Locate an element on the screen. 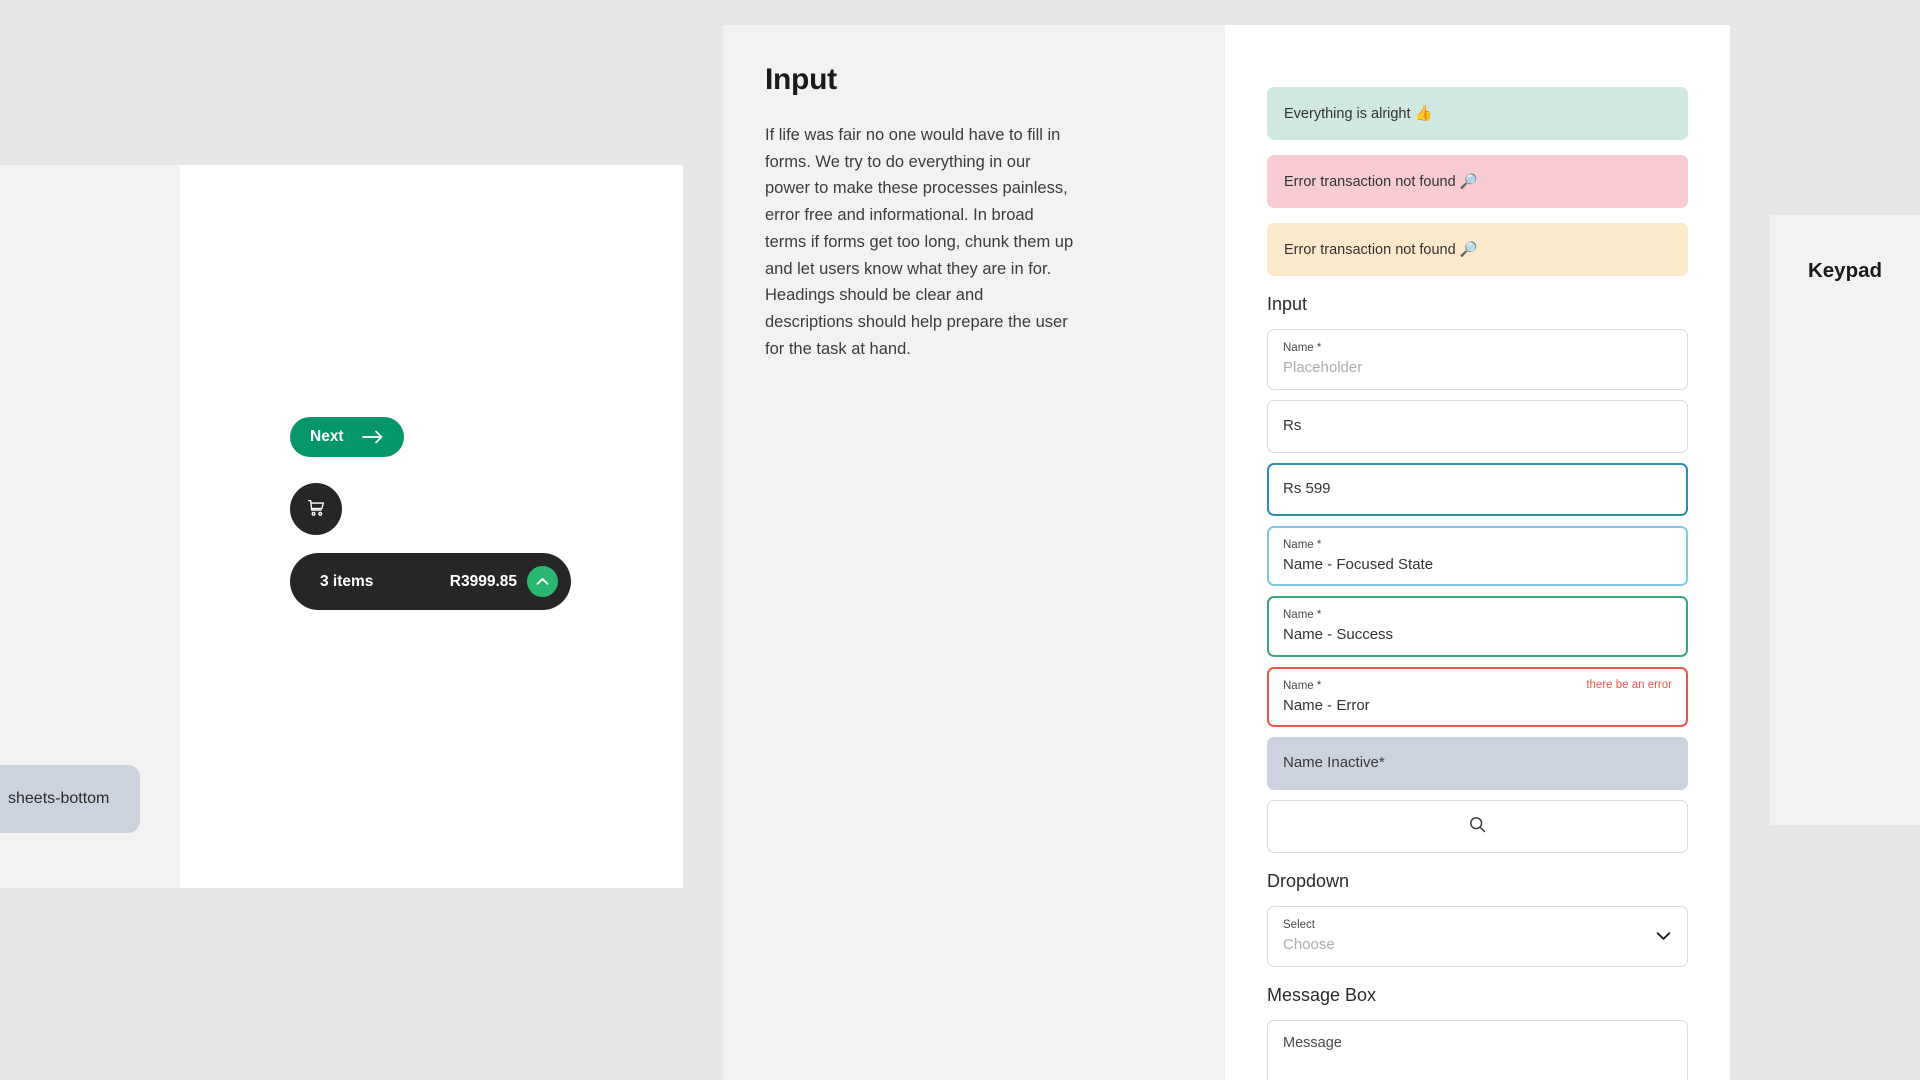 Image resolution: width=1920 pixels, height=1080 pixels. cart-summary-bar: 3 items R3999.85 is located at coordinates (430, 581).